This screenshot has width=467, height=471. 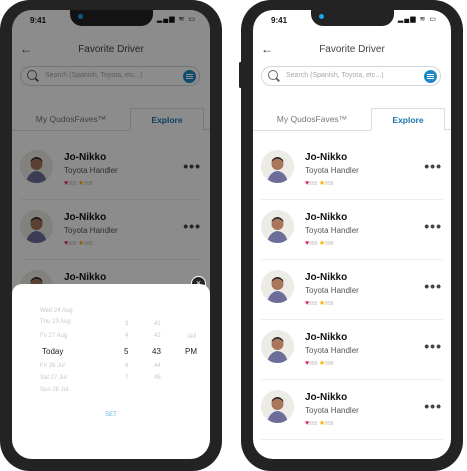 What do you see at coordinates (126, 336) in the screenshot?
I see `picker-option: 4` at bounding box center [126, 336].